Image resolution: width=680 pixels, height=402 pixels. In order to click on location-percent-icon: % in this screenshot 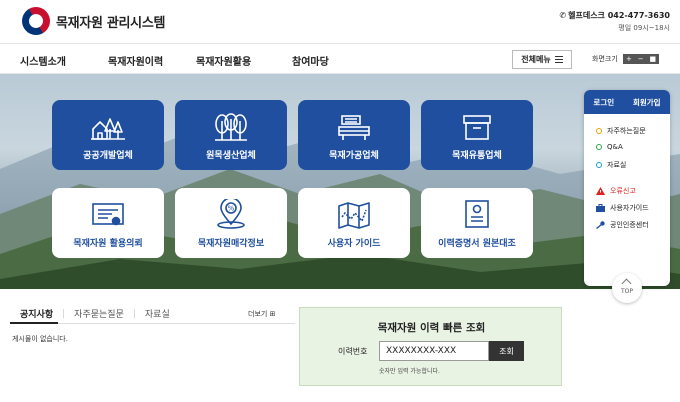, I will do `click(231, 214)`.